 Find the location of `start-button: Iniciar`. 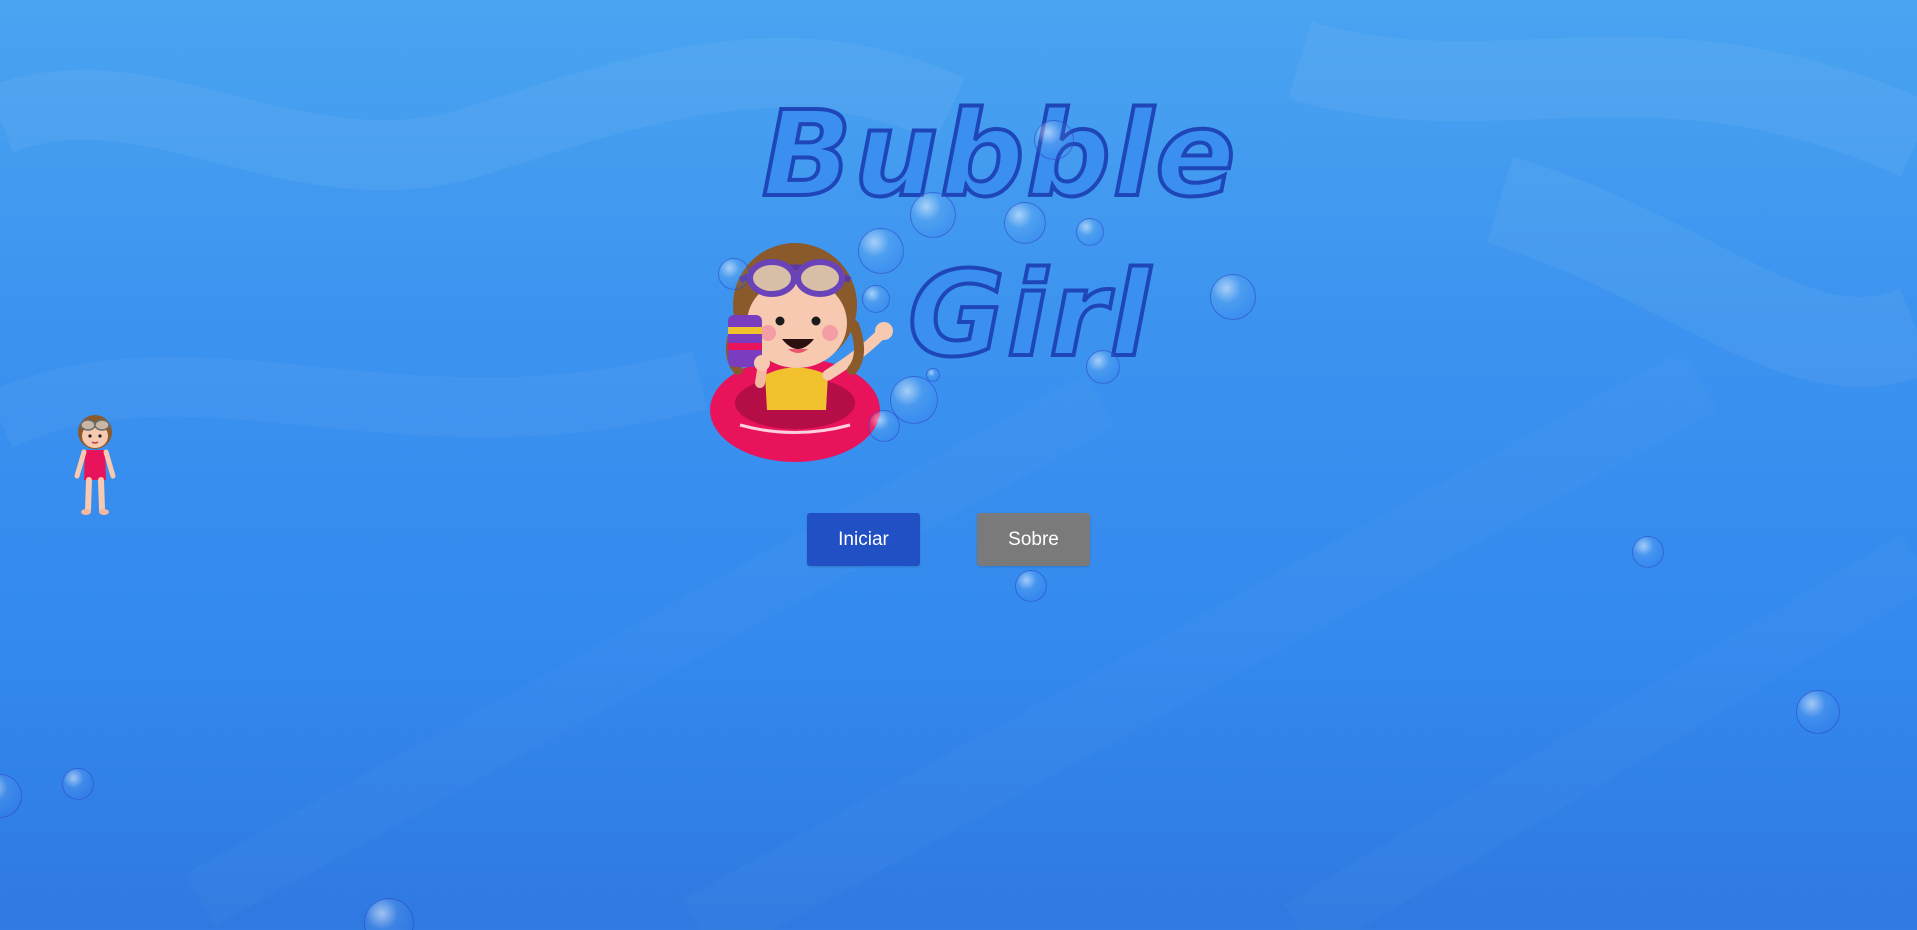

start-button: Iniciar is located at coordinates (863, 539).